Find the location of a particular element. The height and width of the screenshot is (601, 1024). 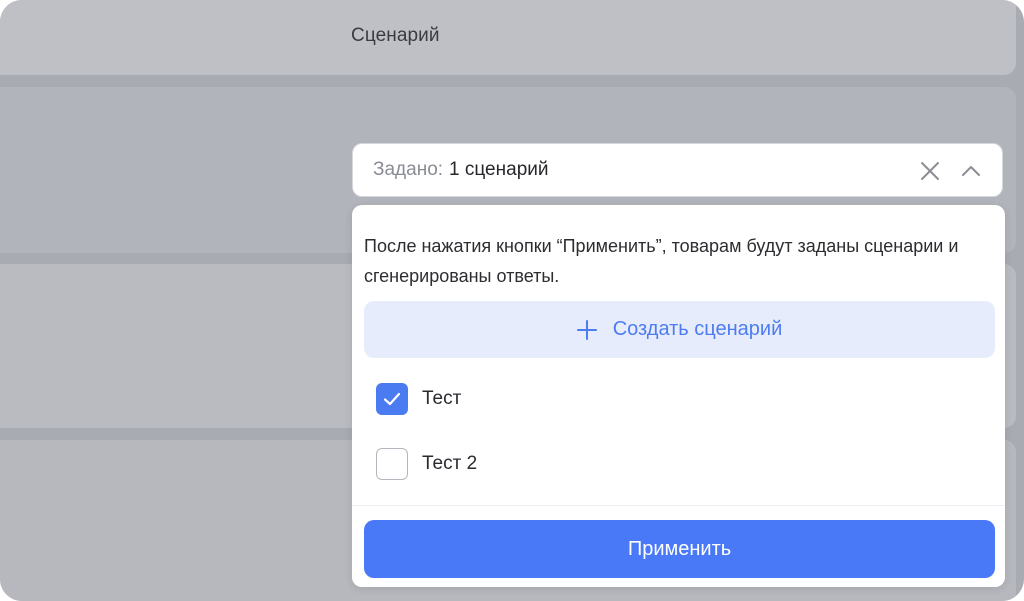

create-scenario-label: Создать сценарий is located at coordinates (697, 329).